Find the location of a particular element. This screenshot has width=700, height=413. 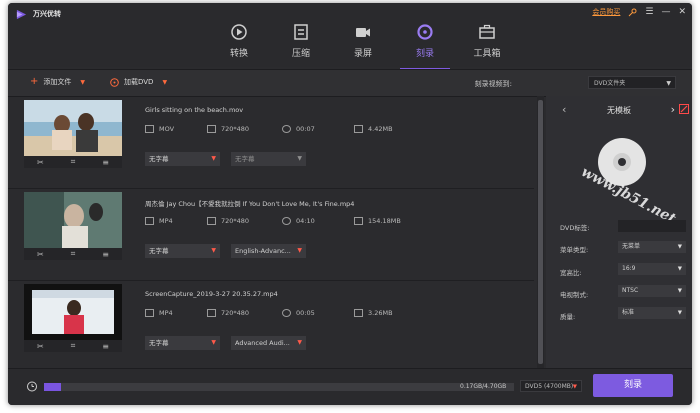

tab-label: 工具箱 is located at coordinates (487, 54).